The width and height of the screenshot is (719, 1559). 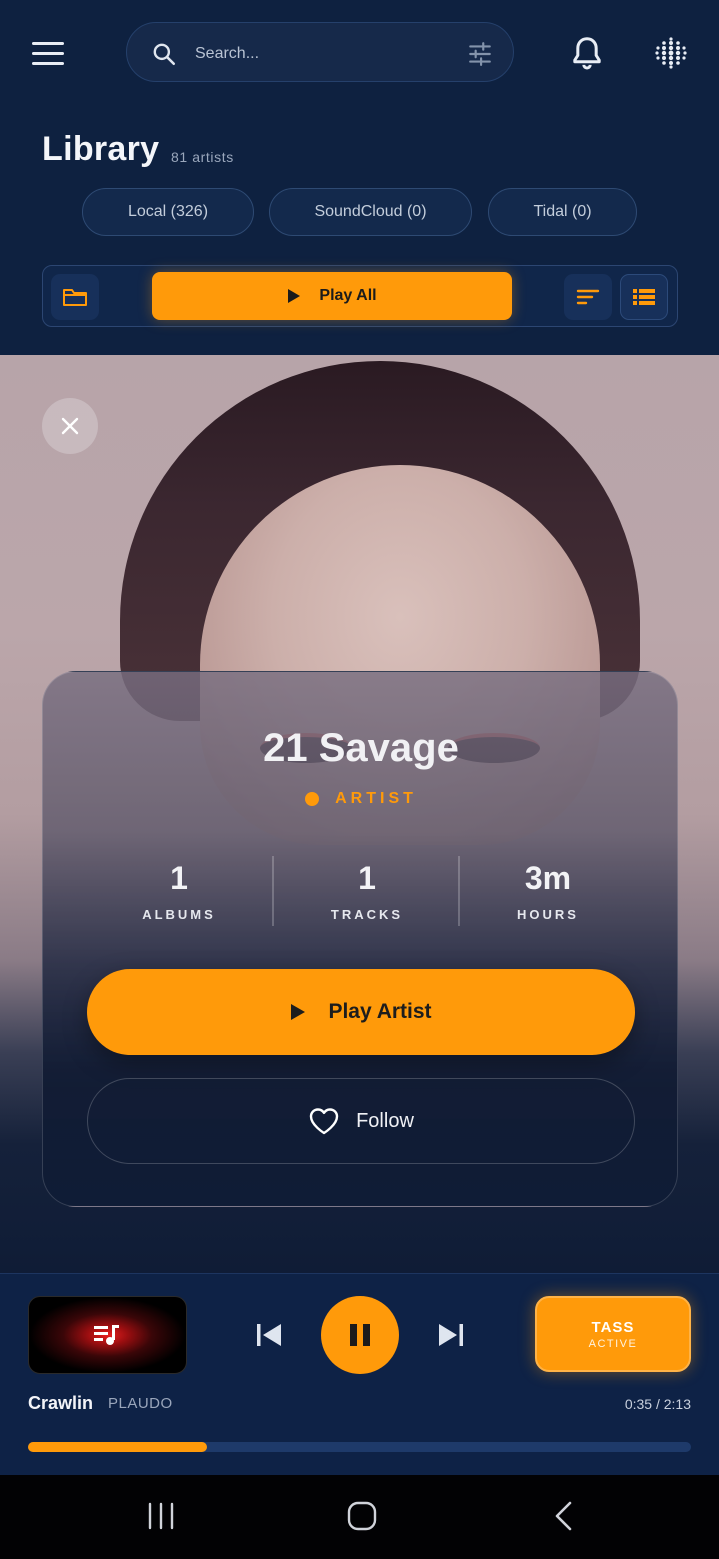 I want to click on queue-music-icon, so click(x=106, y=1335).